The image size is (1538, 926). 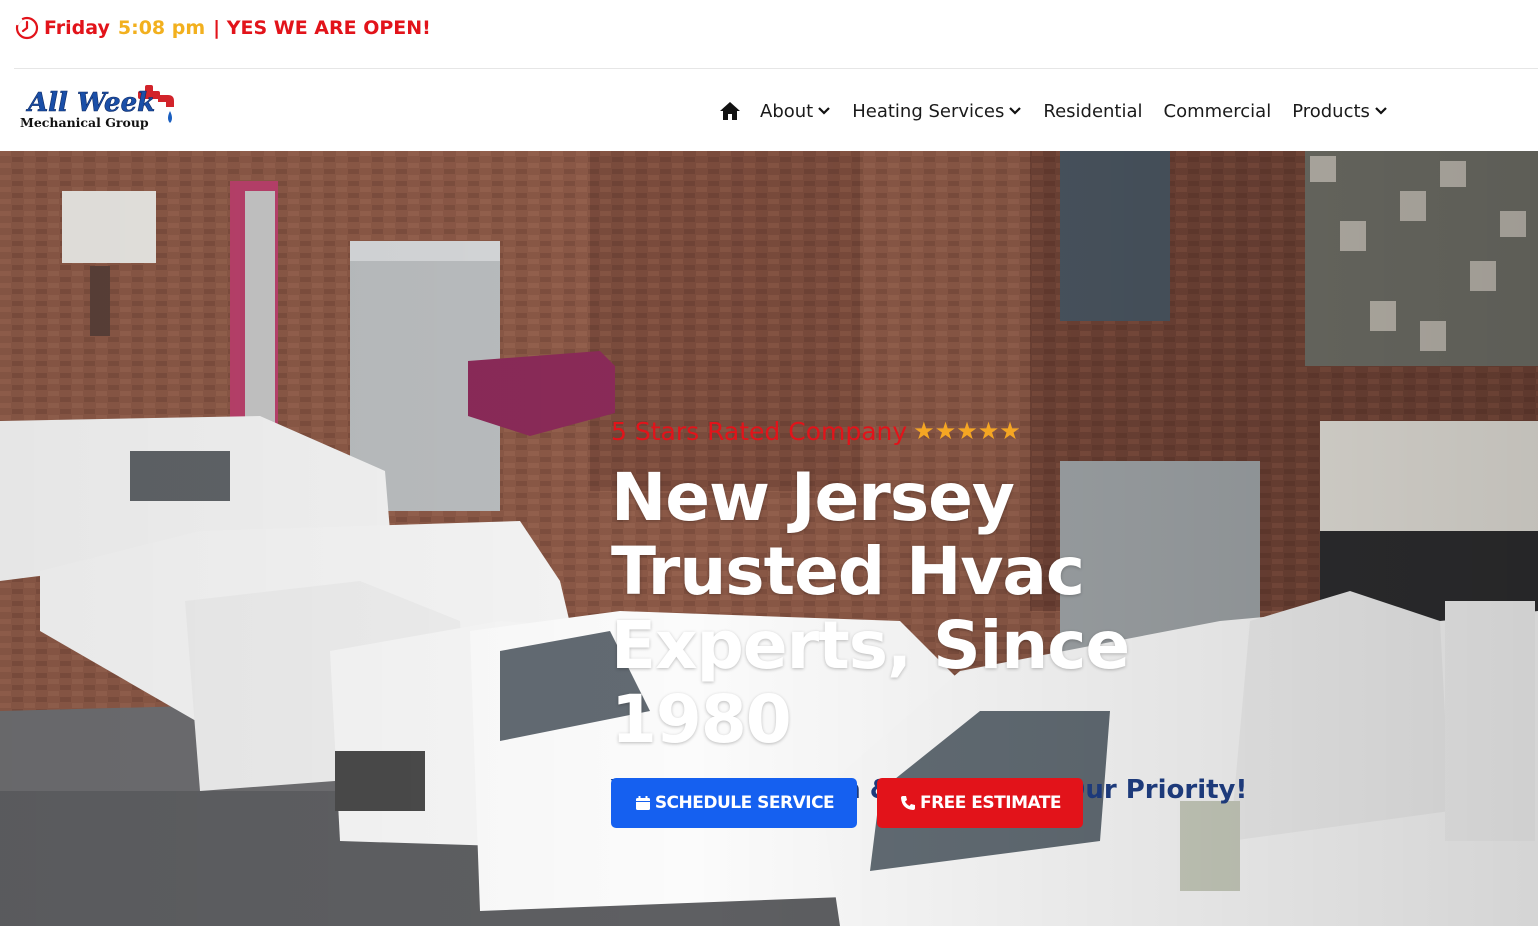 What do you see at coordinates (870, 682) in the screenshot?
I see `headline-line-3: Experts, Since 1980` at bounding box center [870, 682].